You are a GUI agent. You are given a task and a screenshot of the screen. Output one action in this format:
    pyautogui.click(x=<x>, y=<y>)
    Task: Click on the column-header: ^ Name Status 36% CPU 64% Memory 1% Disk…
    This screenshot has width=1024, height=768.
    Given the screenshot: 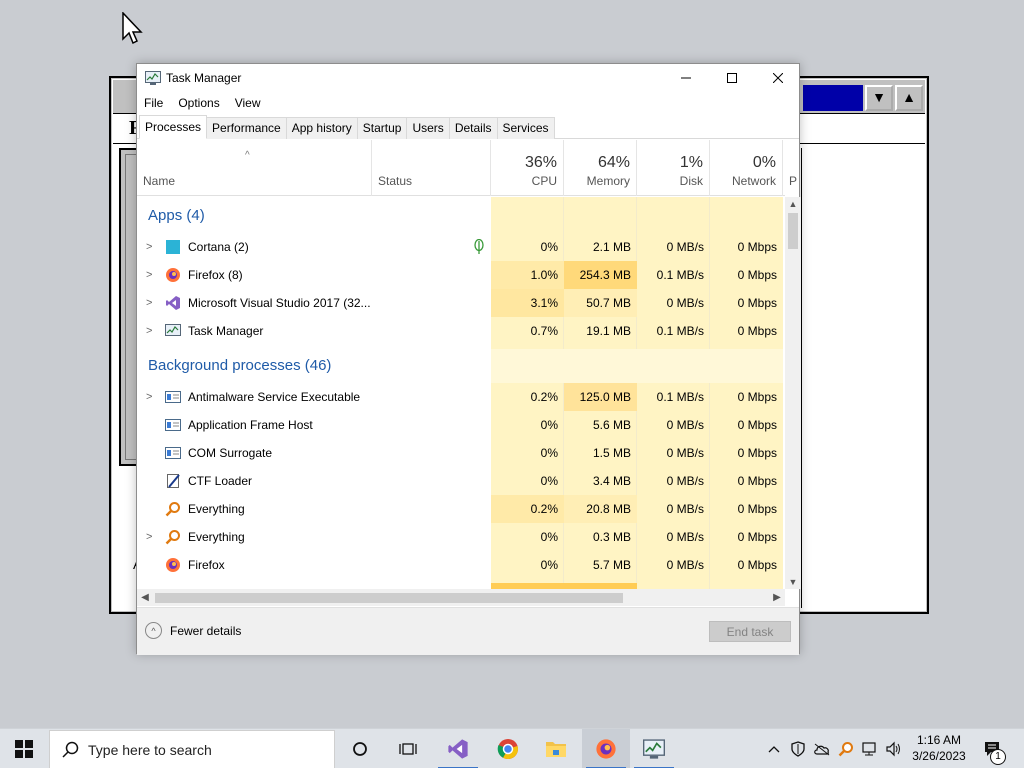 What is the action you would take?
    pyautogui.click(x=467, y=168)
    